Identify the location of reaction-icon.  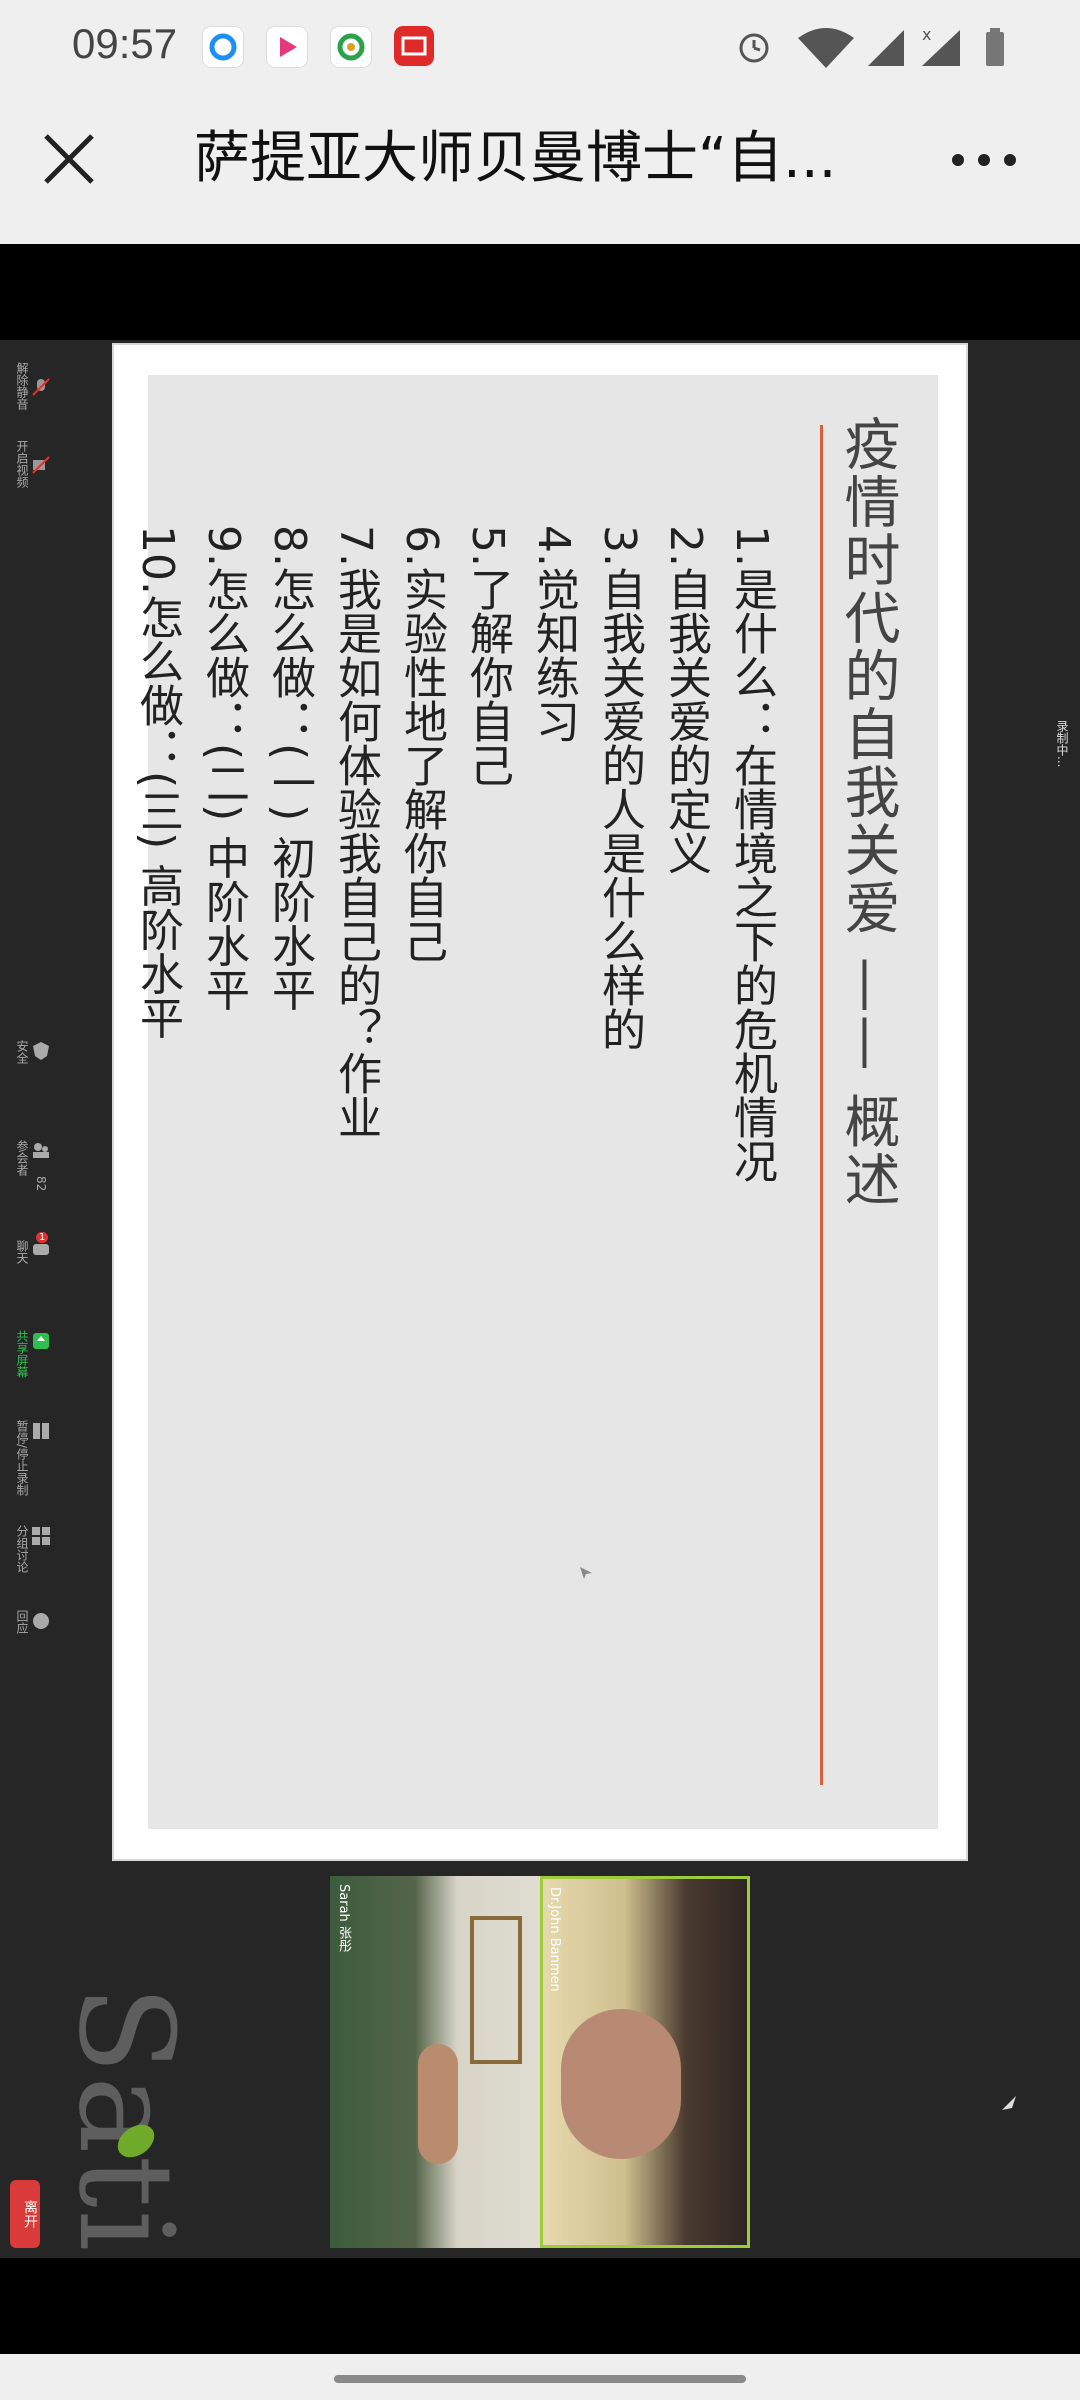
(41, 1621).